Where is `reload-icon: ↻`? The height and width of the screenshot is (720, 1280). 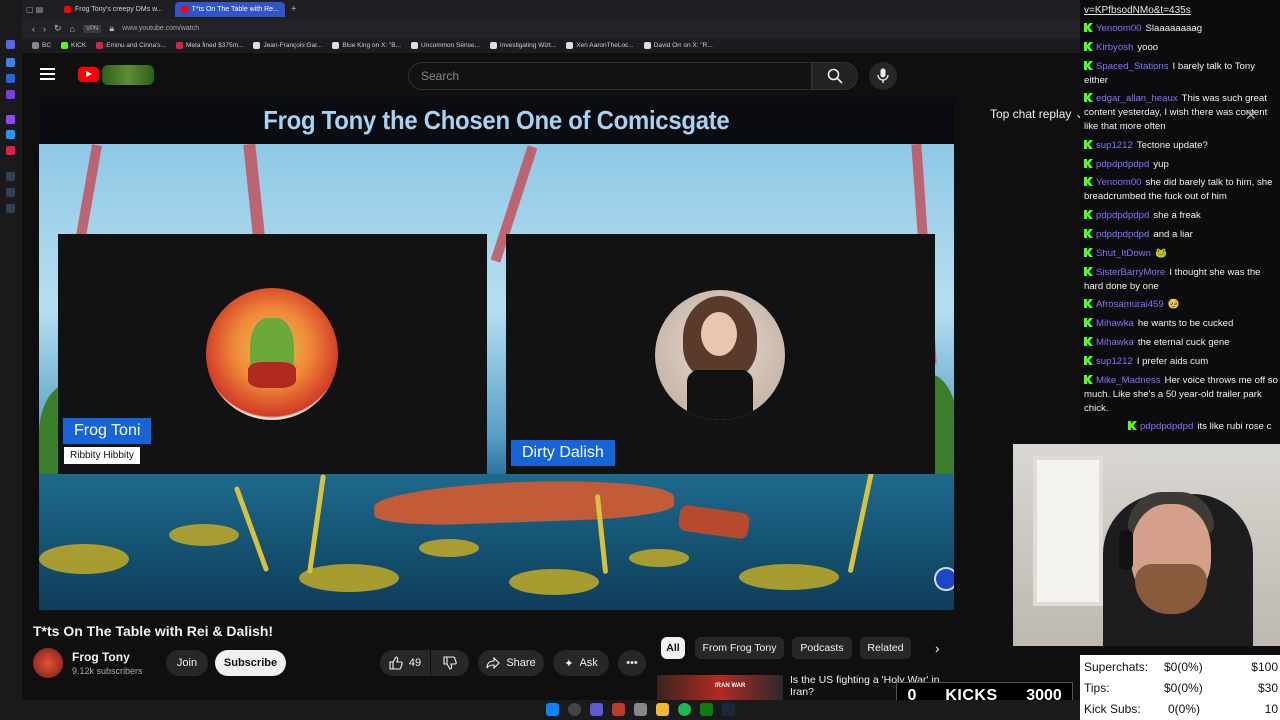 reload-icon: ↻ is located at coordinates (58, 28).